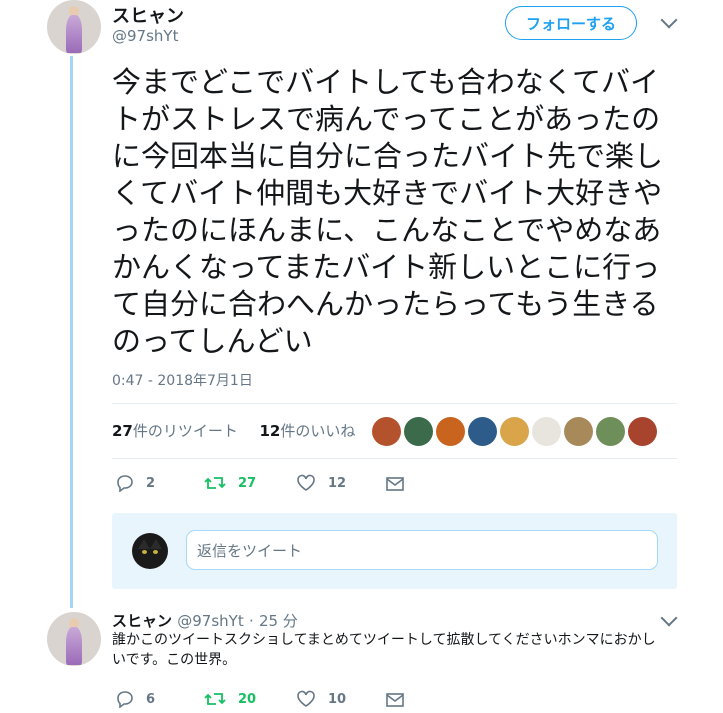 Image resolution: width=723 pixels, height=713 pixels. Describe the element at coordinates (278, 621) in the screenshot. I see `reply-time: 25 分` at that location.